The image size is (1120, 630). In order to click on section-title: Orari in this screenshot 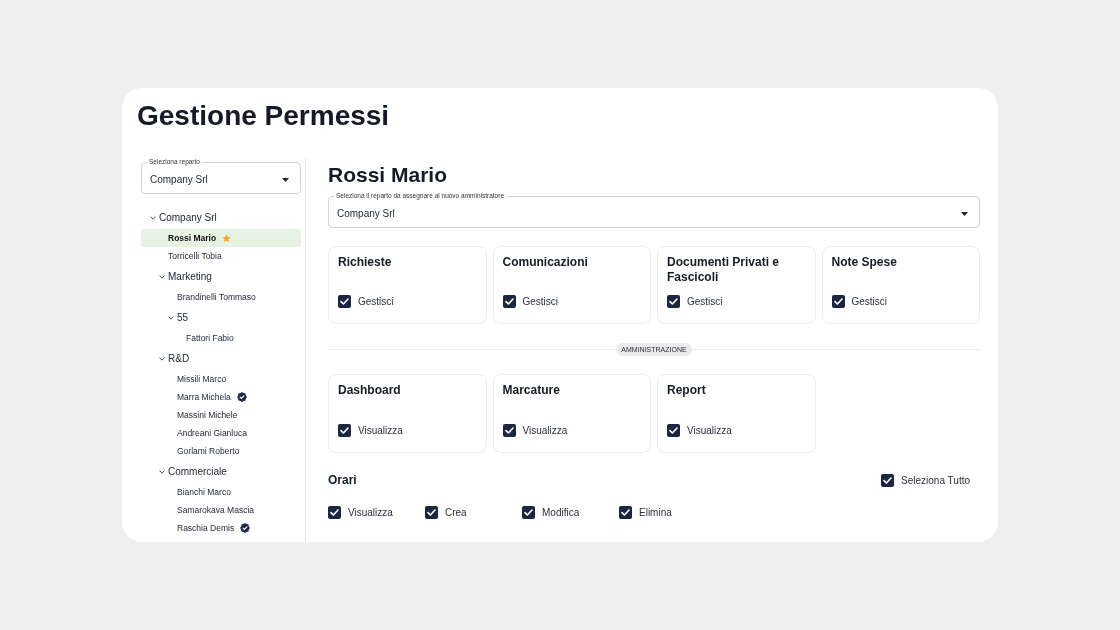, I will do `click(342, 480)`.